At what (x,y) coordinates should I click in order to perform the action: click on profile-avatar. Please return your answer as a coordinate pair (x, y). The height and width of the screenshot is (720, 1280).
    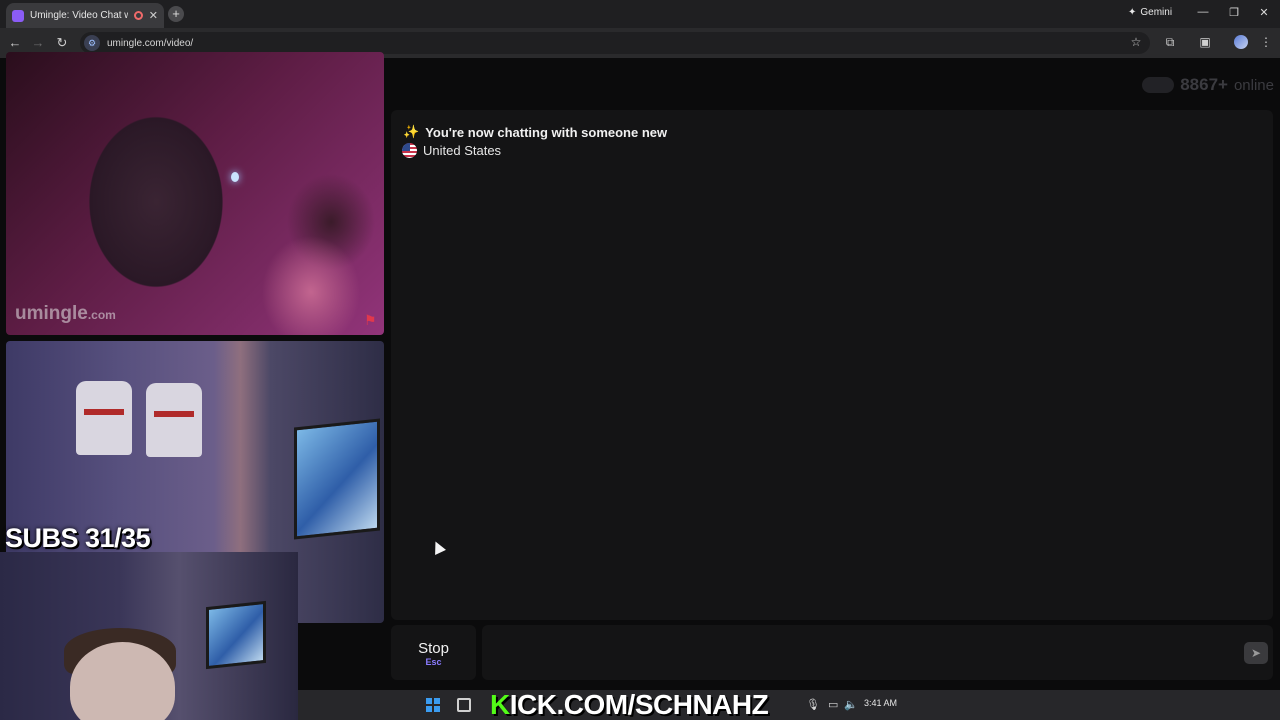
    Looking at the image, I should click on (1241, 42).